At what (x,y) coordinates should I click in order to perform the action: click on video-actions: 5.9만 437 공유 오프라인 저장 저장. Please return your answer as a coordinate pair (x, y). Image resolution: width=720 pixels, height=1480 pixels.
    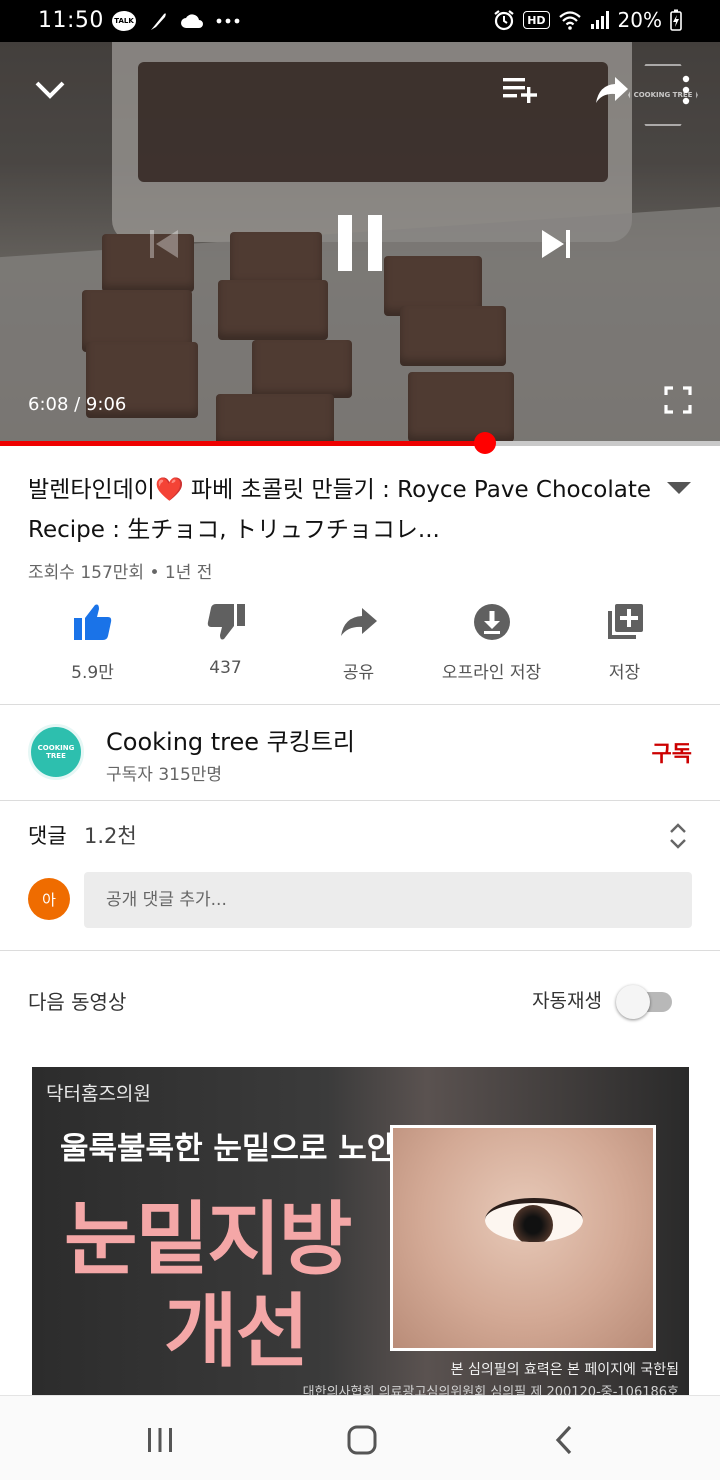
    Looking at the image, I should click on (360, 645).